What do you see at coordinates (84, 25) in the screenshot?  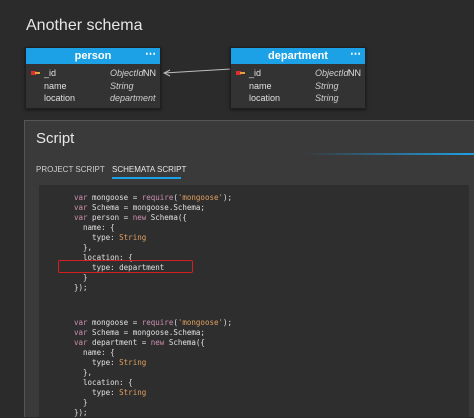 I see `schema-title: Another schema` at bounding box center [84, 25].